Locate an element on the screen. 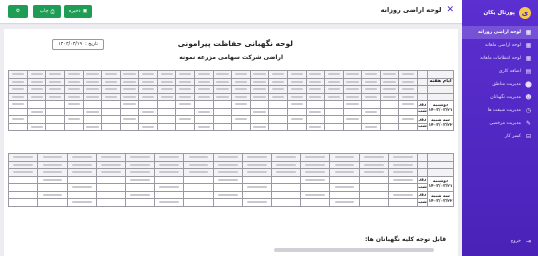 The image size is (538, 256). user-icon: ☻ is located at coordinates (528, 97).